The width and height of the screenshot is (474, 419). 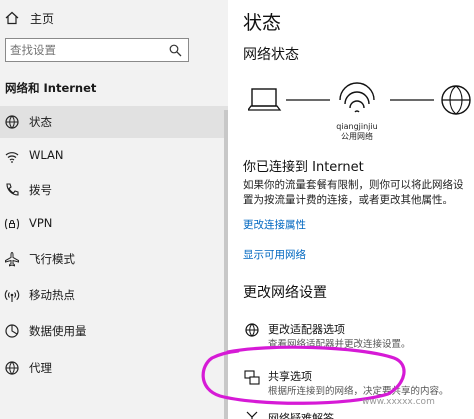 What do you see at coordinates (42, 19) in the screenshot?
I see `home-label: 主页` at bounding box center [42, 19].